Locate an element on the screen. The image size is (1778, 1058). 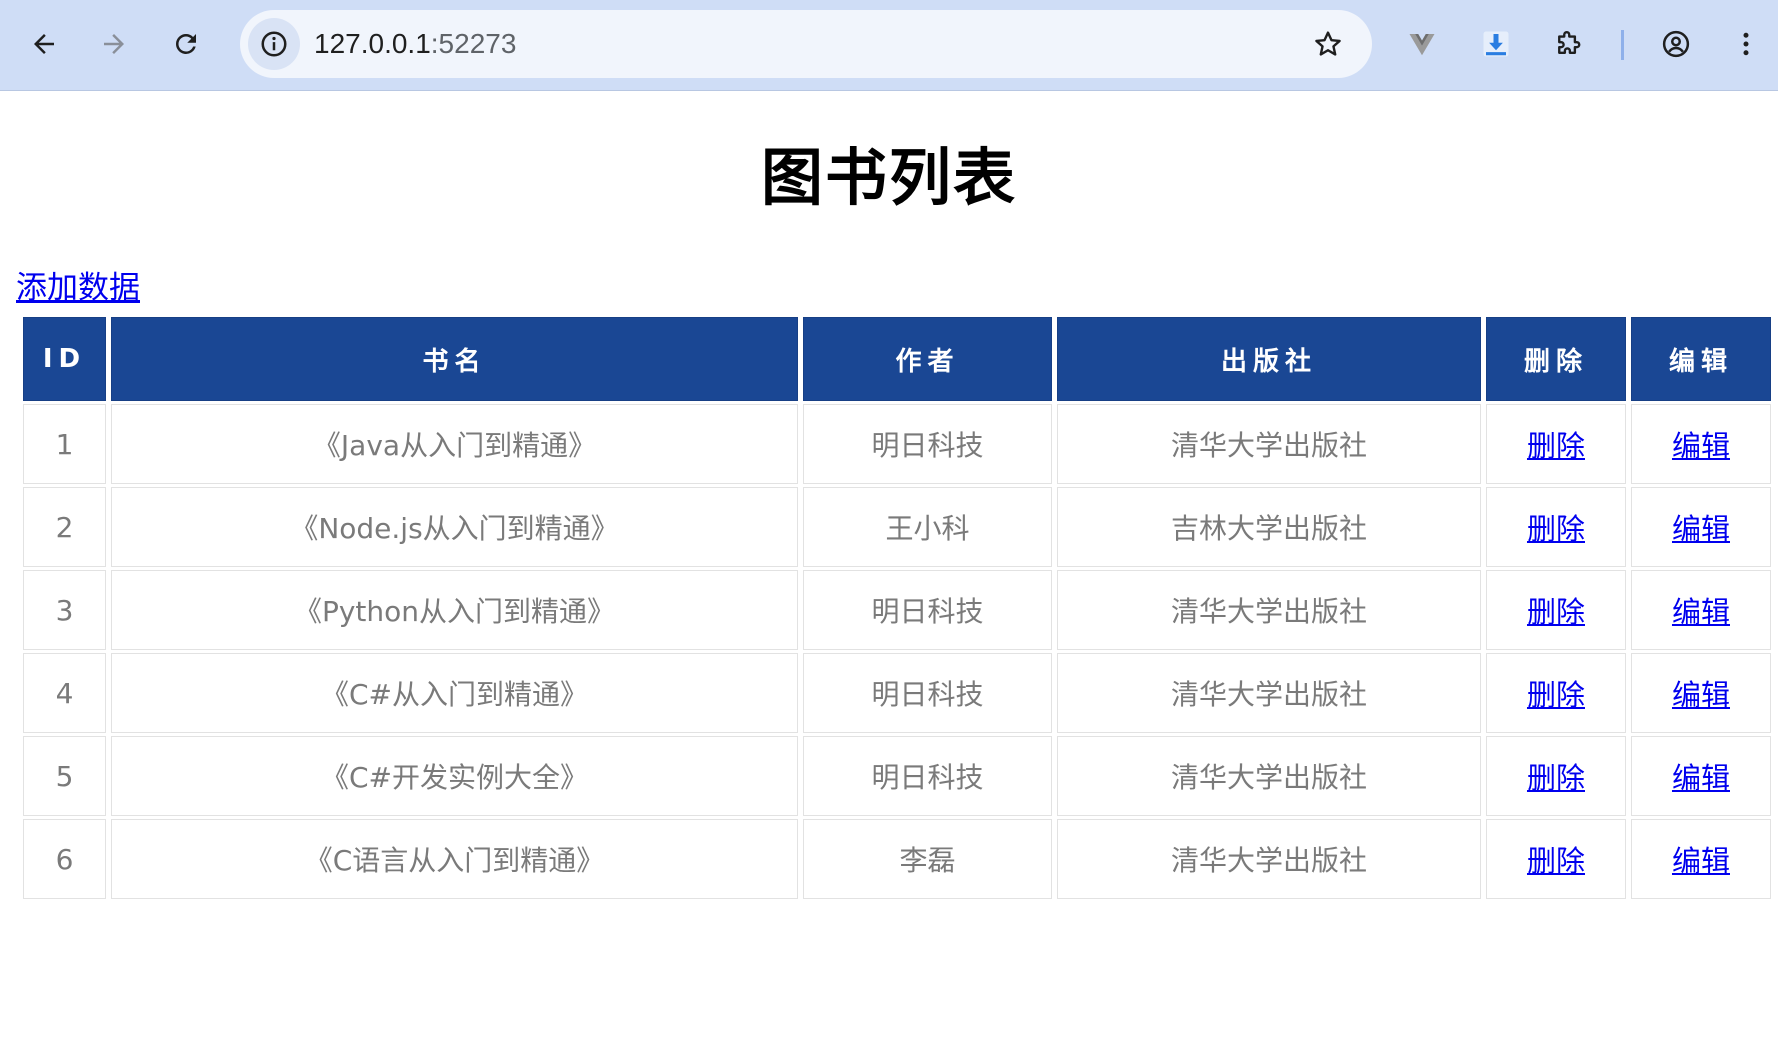
profile-button is located at coordinates (1676, 44).